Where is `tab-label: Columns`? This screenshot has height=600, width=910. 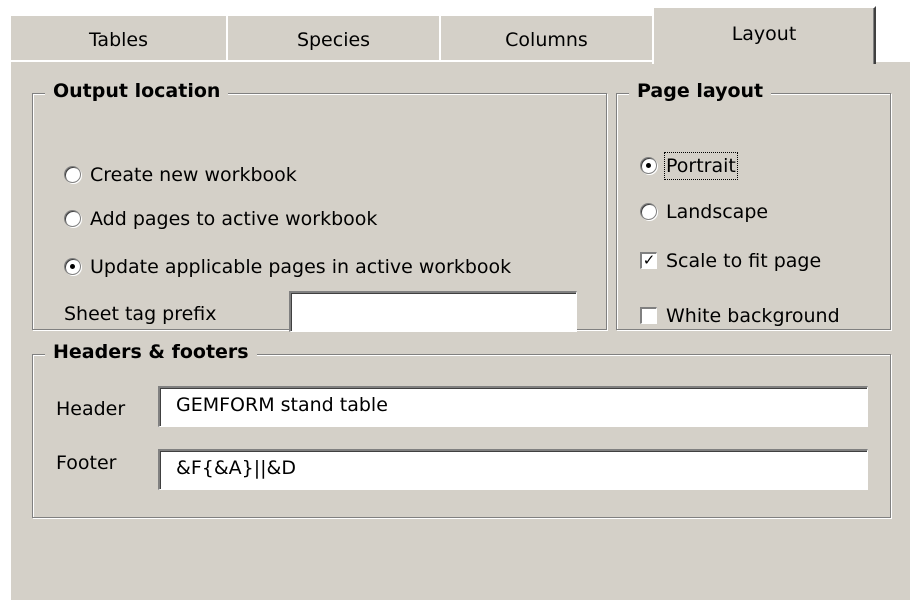 tab-label: Columns is located at coordinates (546, 40).